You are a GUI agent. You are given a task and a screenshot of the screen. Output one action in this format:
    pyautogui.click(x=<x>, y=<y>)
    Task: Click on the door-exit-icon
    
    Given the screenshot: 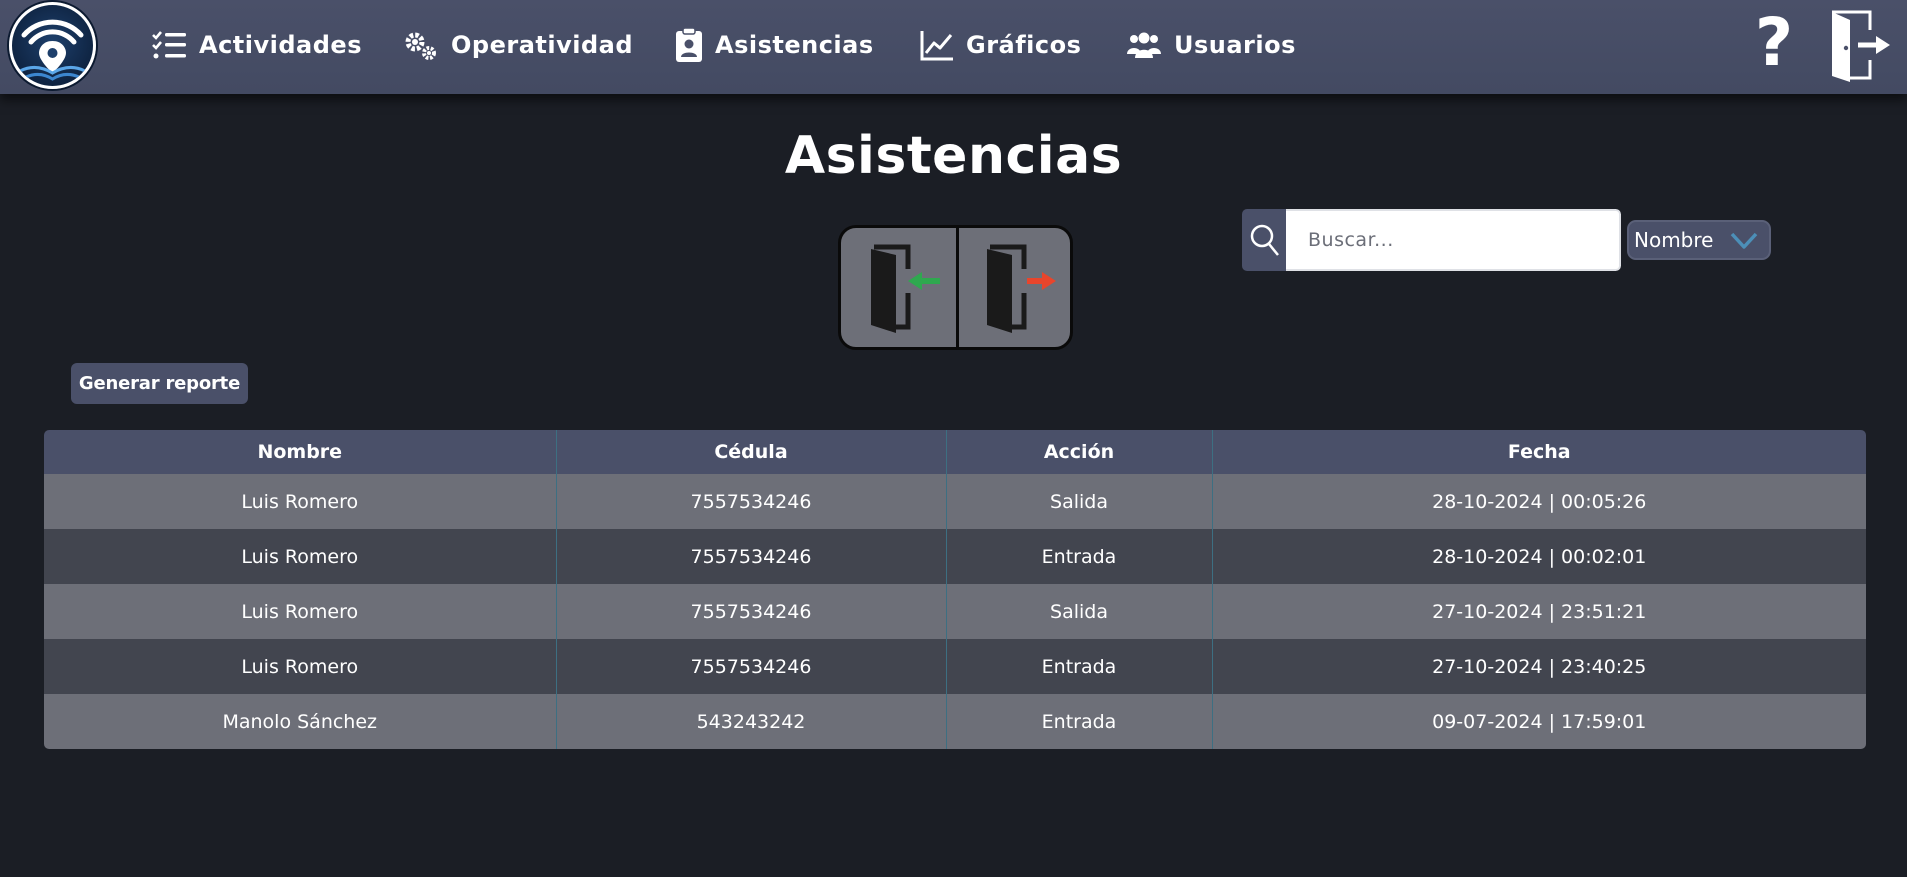 What is the action you would take?
    pyautogui.click(x=1022, y=288)
    